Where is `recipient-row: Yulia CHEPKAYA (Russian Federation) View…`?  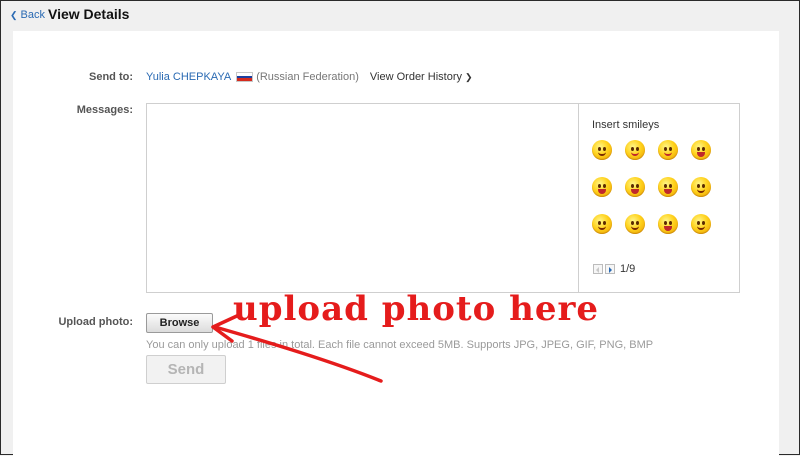 recipient-row: Yulia CHEPKAYA (Russian Federation) View… is located at coordinates (309, 77).